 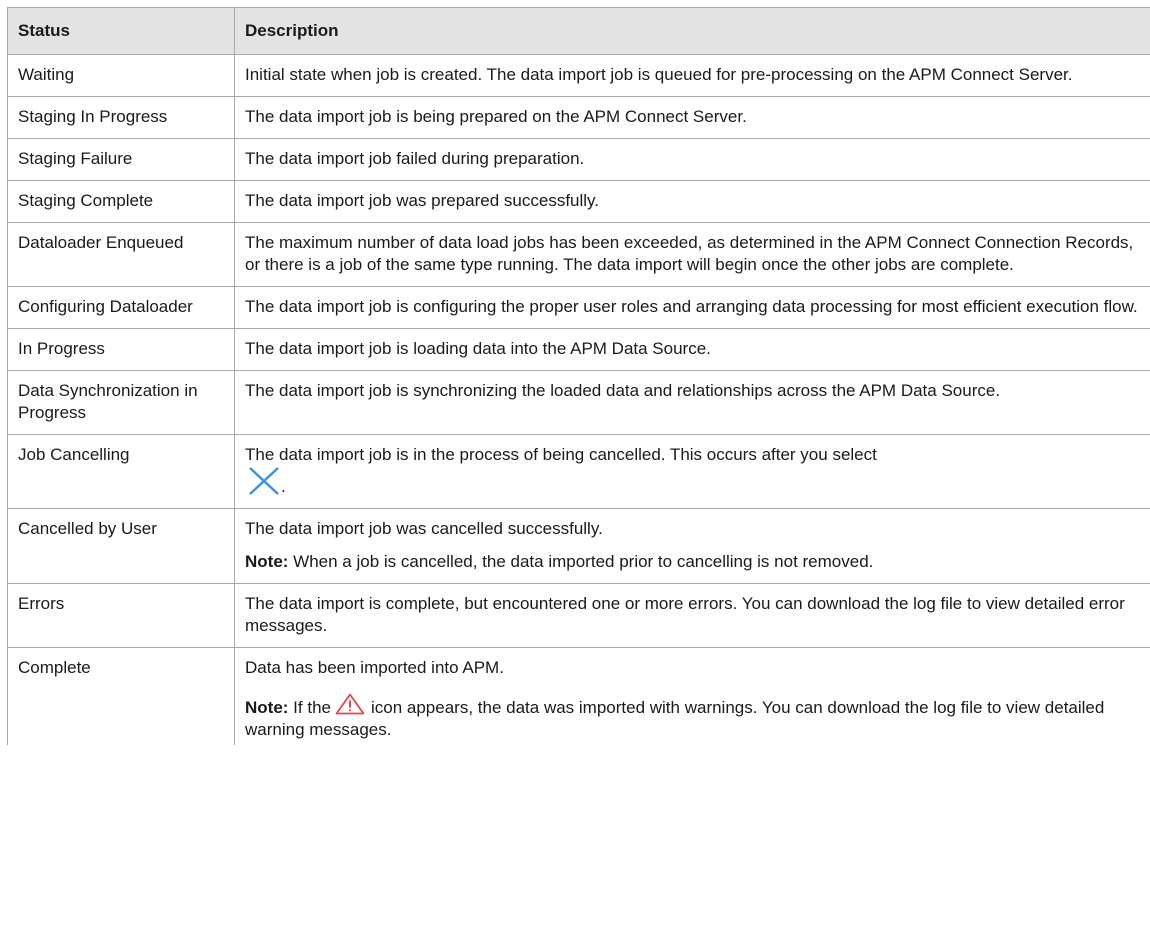 I want to click on warning-triangle-icon, so click(x=350, y=704).